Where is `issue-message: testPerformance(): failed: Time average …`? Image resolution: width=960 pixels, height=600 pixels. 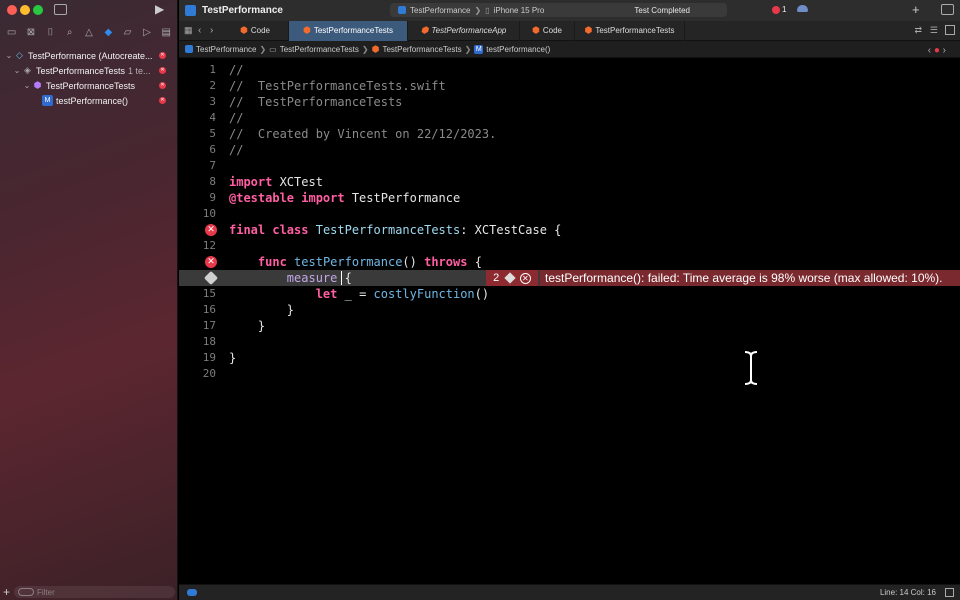 issue-message: testPerformance(): failed: Time average … is located at coordinates (750, 278).